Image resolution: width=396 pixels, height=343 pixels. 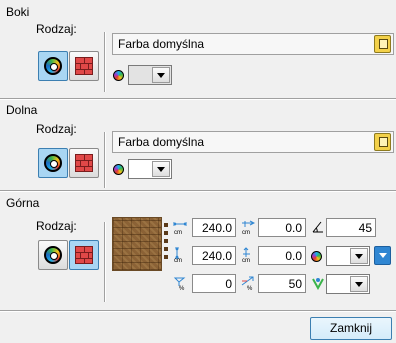 What do you see at coordinates (214, 283) in the screenshot?
I see `scale-x-field: 0` at bounding box center [214, 283].